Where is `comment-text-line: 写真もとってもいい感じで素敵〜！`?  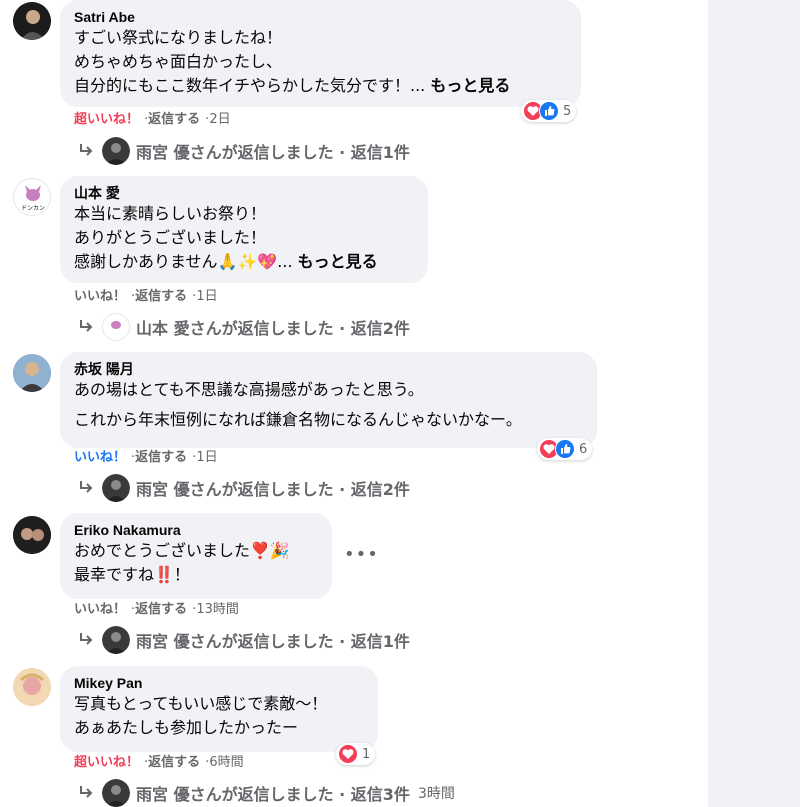
comment-text-line: 写真もとってもいい感じで素敵〜！ is located at coordinates (201, 703).